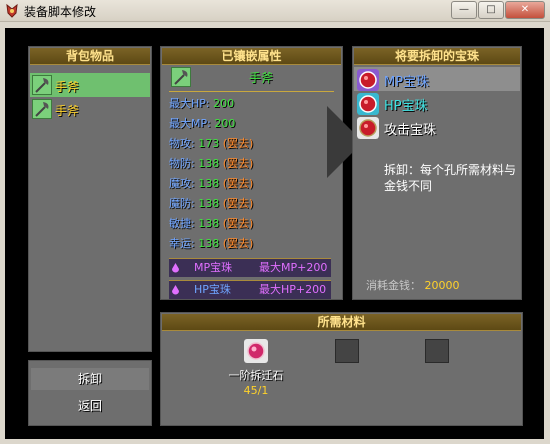 This screenshot has height=444, width=550. I want to click on back-button: 返回, so click(90, 406).